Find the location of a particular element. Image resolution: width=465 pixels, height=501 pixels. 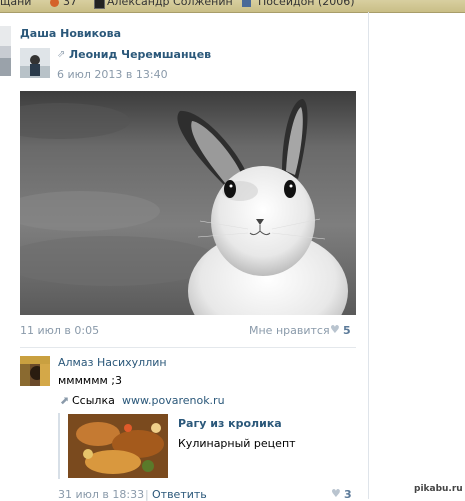

link-icon: ⬈ is located at coordinates (65, 400).